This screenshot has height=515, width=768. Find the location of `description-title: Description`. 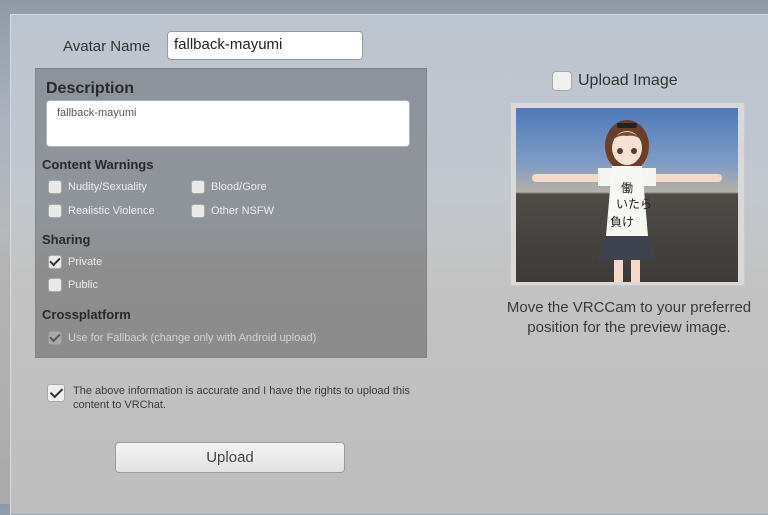

description-title: Description is located at coordinates (90, 88).